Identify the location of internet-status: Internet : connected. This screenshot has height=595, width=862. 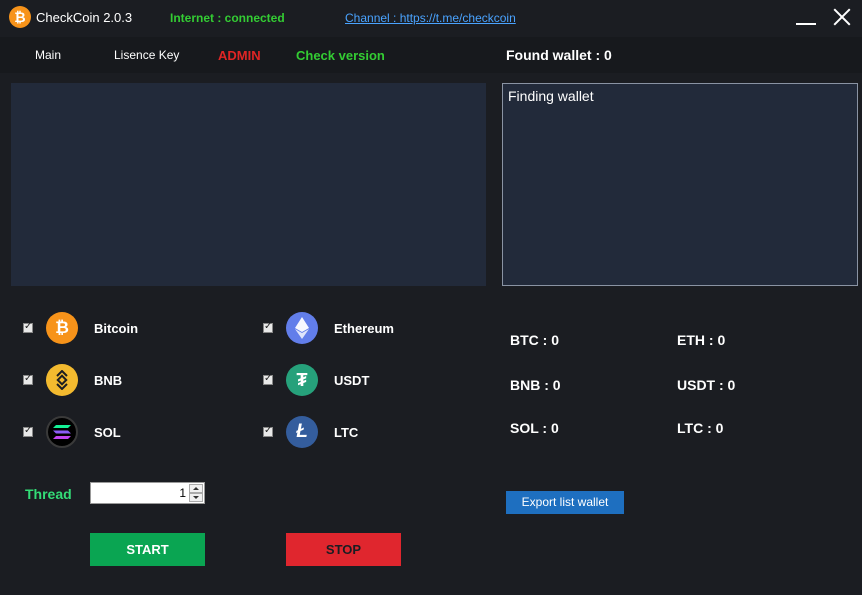
(227, 18).